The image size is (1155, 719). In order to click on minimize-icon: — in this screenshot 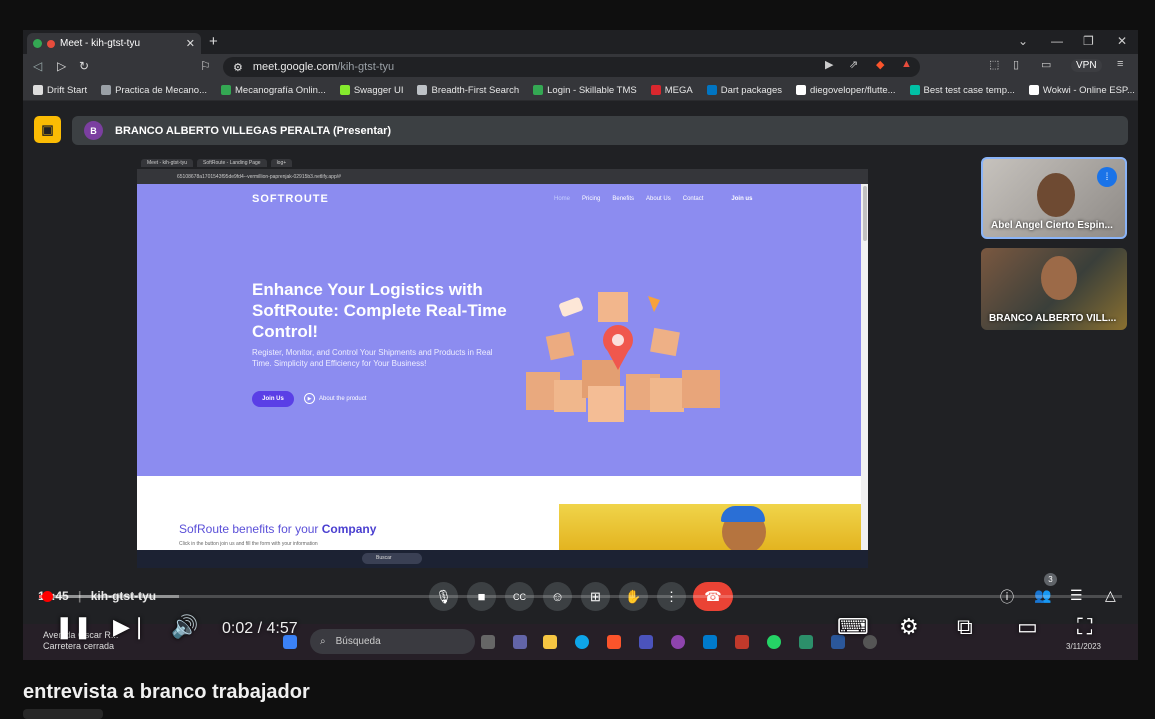, I will do `click(1057, 41)`.